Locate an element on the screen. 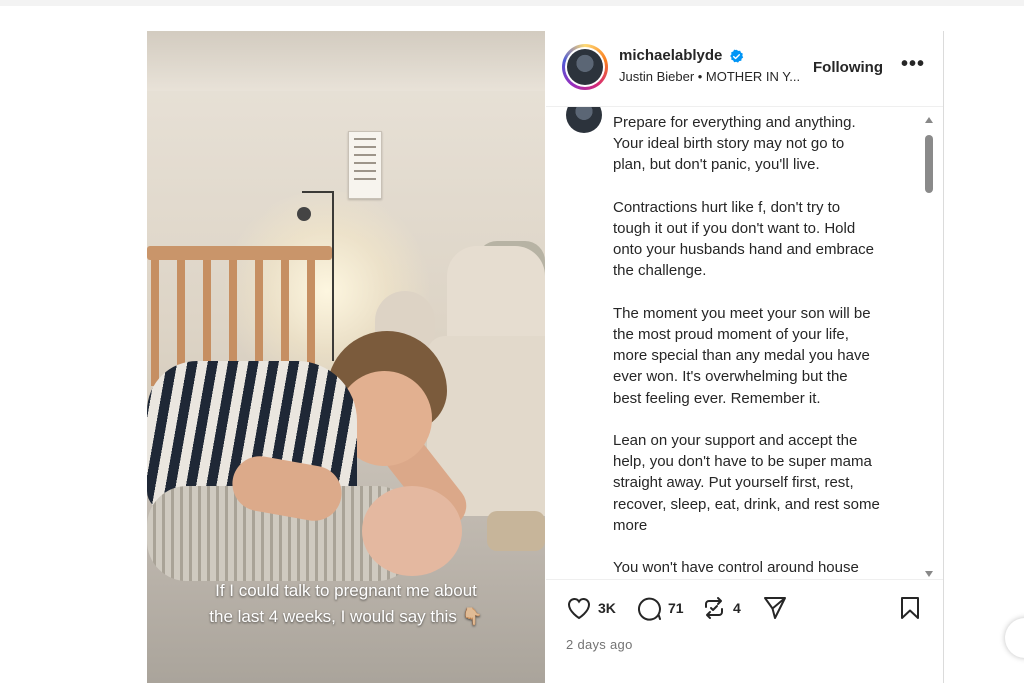 Image resolution: width=1024 pixels, height=684 pixels. scrollbar-thumb is located at coordinates (929, 164).